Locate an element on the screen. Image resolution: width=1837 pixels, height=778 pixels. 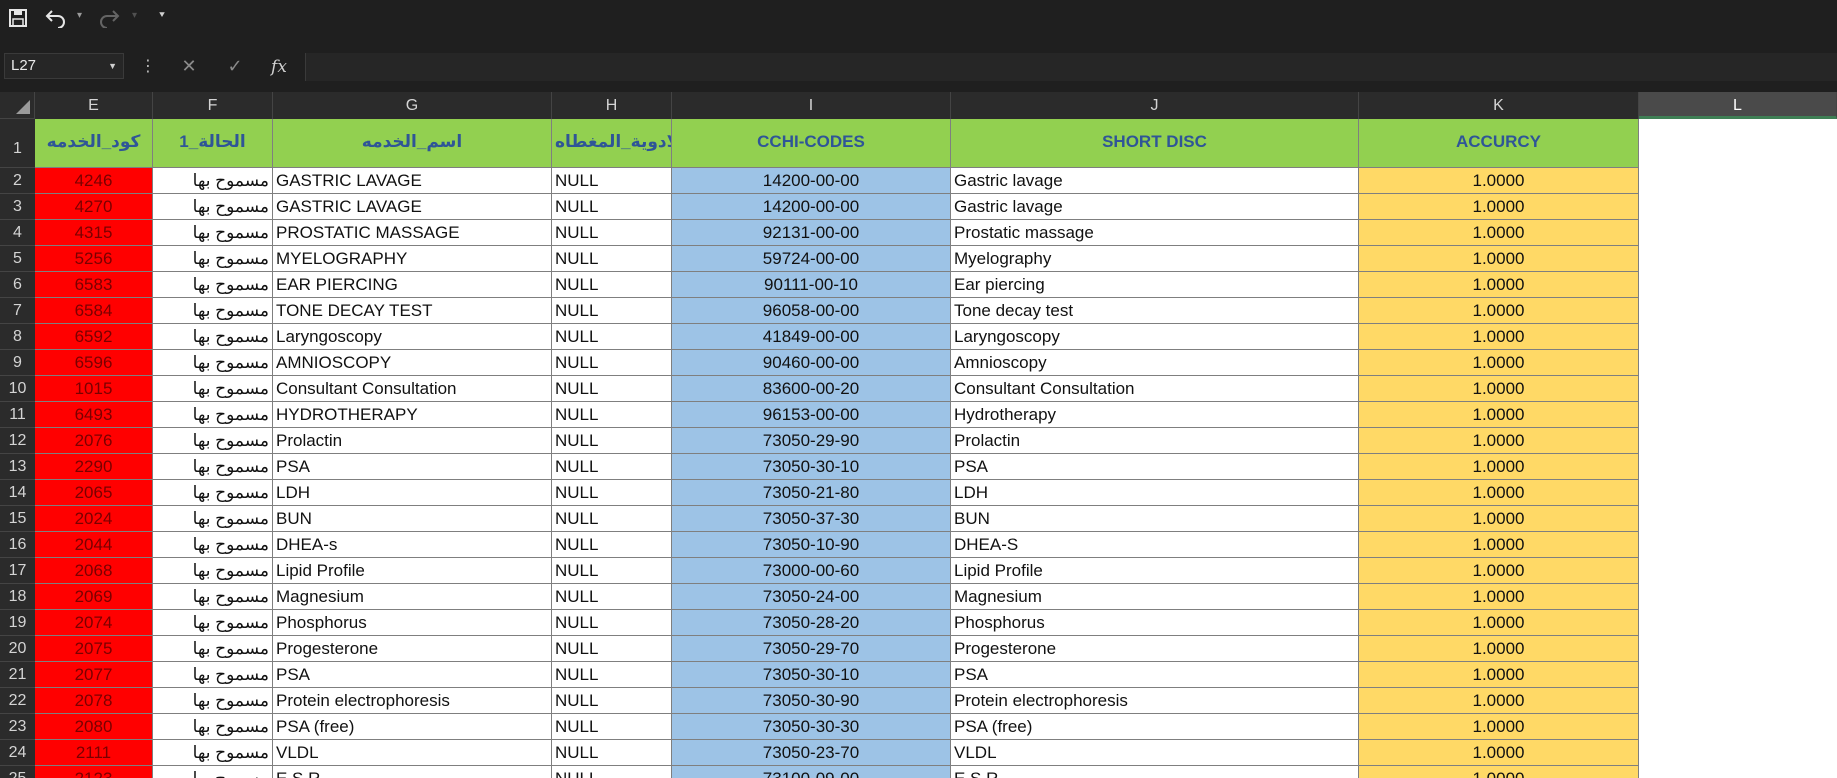
short-desc-cell: Laryngoscopy is located at coordinates (1155, 337).